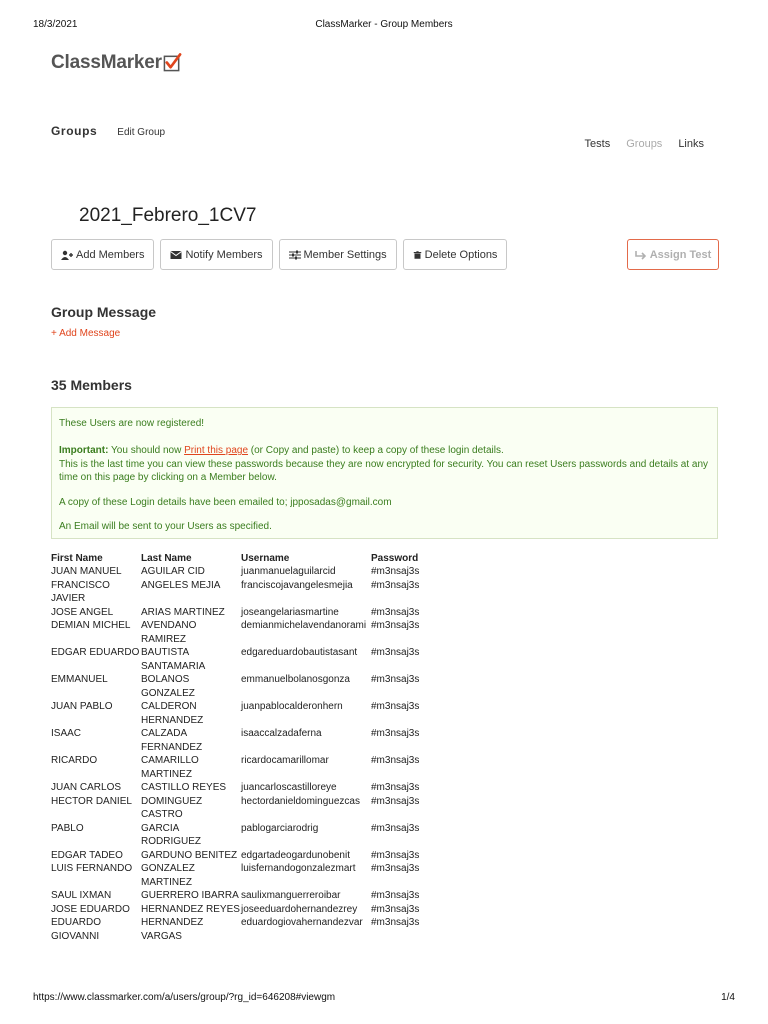  Describe the element at coordinates (172, 61) in the screenshot. I see `checkbox-logo-icon` at that location.